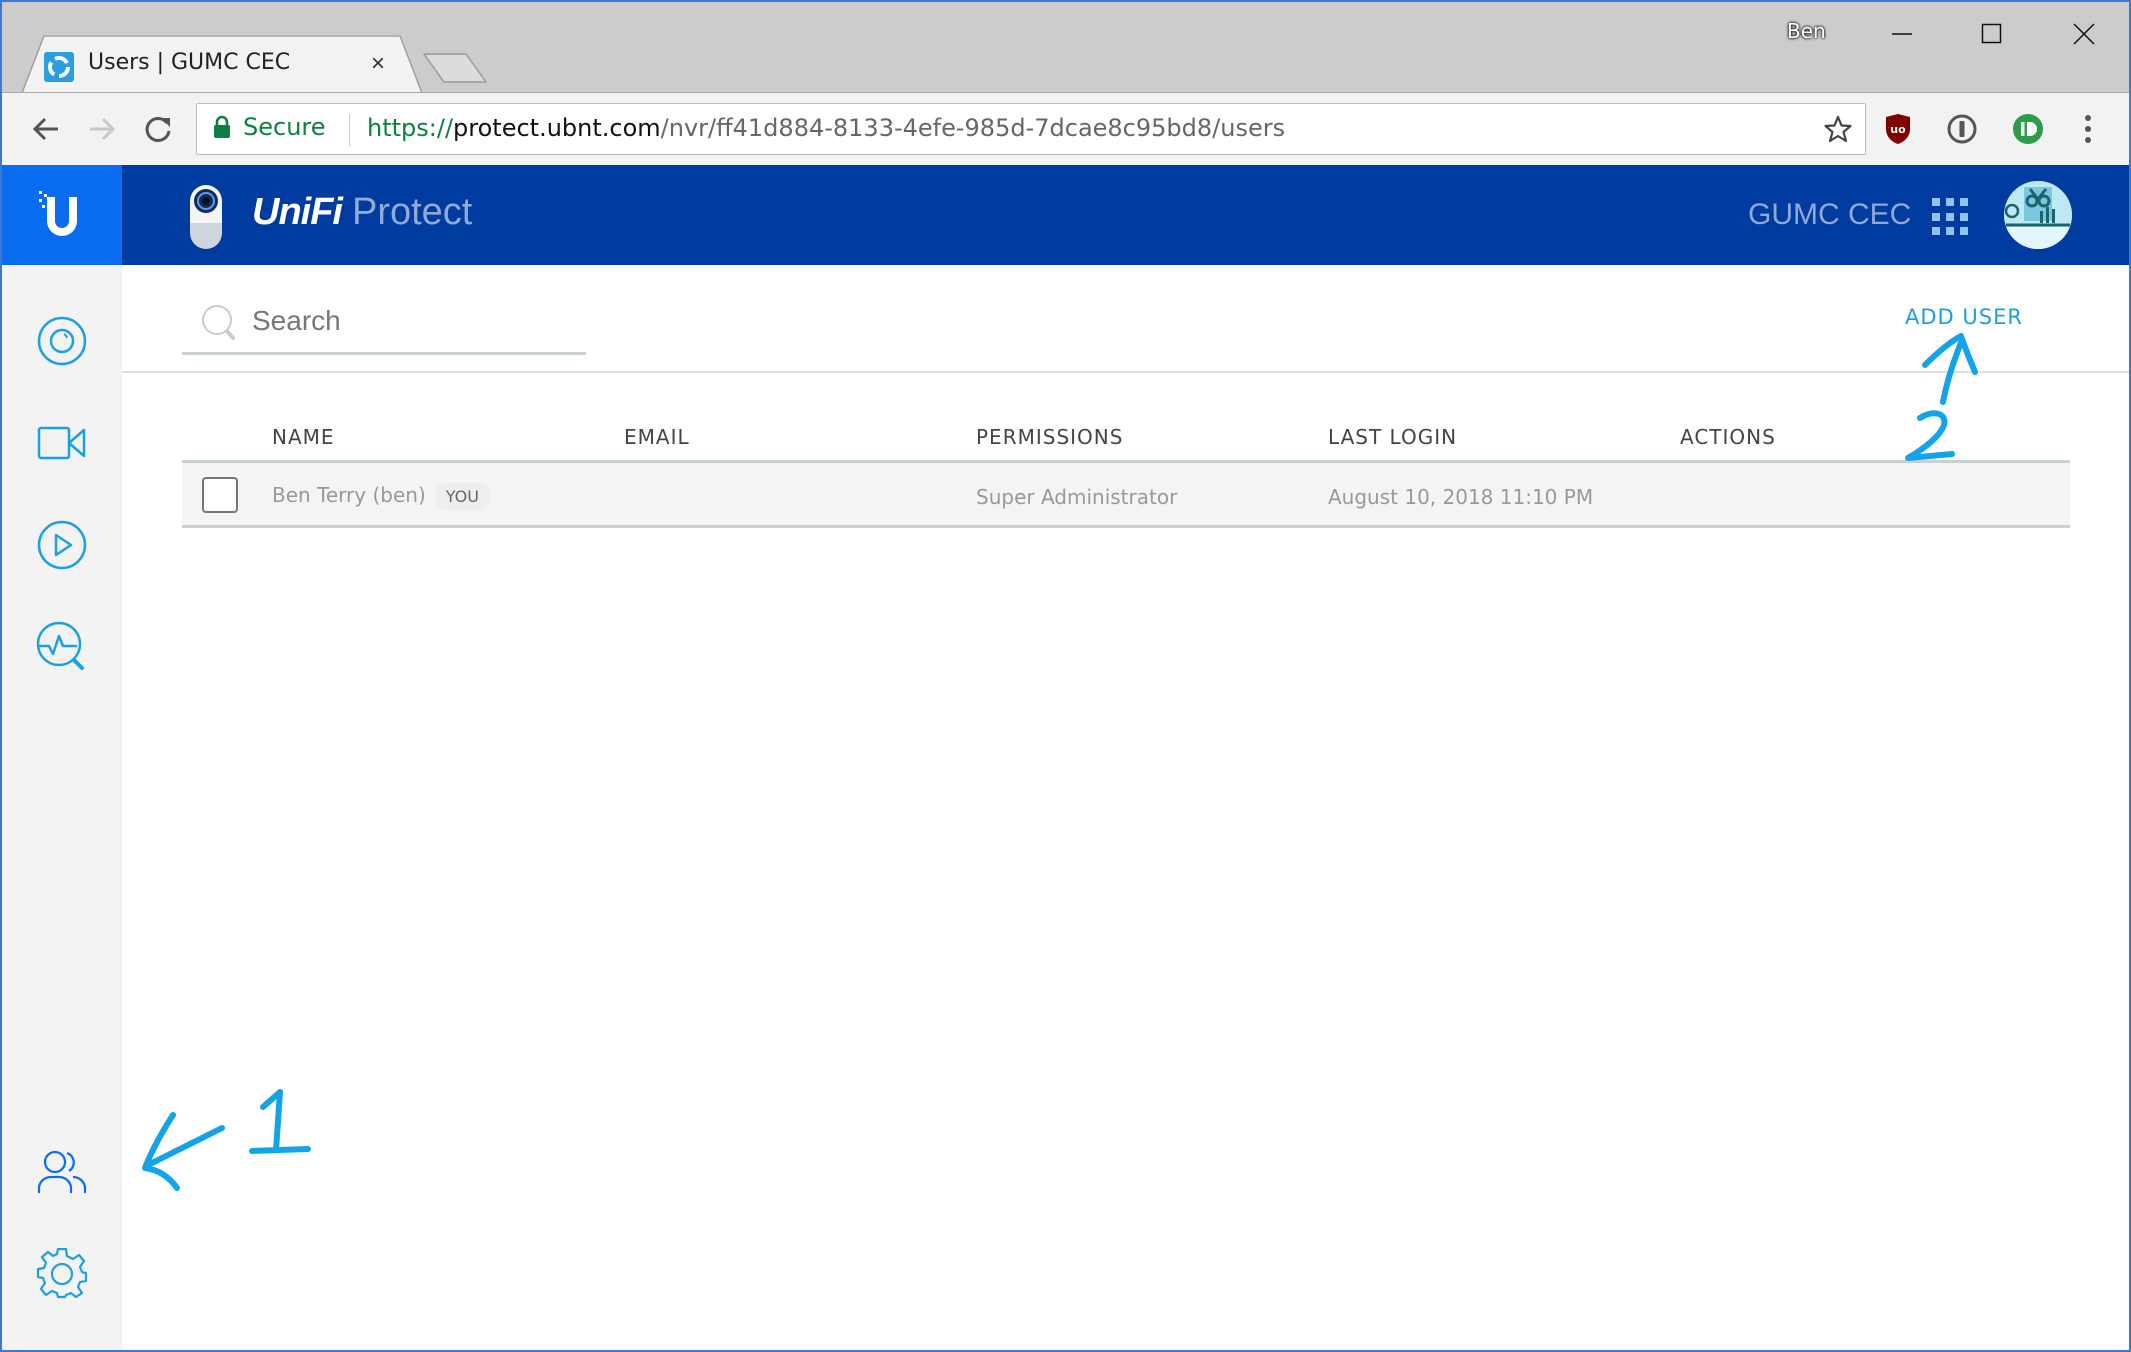 This screenshot has width=2131, height=1352. Describe the element at coordinates (410, 128) in the screenshot. I see `url-scheme: https://` at that location.